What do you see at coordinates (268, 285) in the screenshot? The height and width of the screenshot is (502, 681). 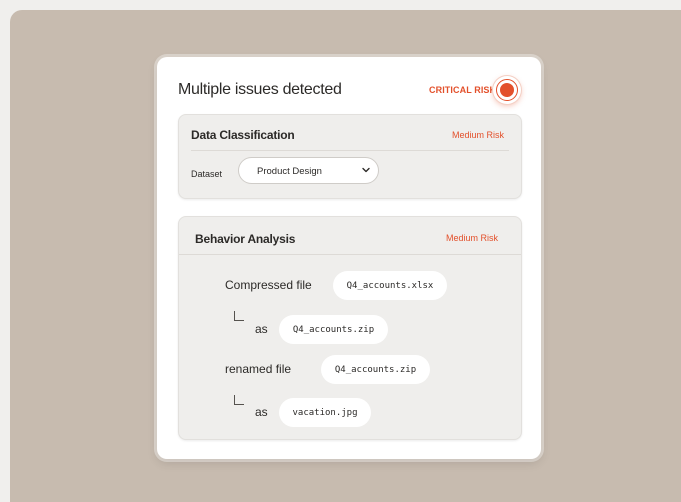 I see `step-action: Compressed file` at bounding box center [268, 285].